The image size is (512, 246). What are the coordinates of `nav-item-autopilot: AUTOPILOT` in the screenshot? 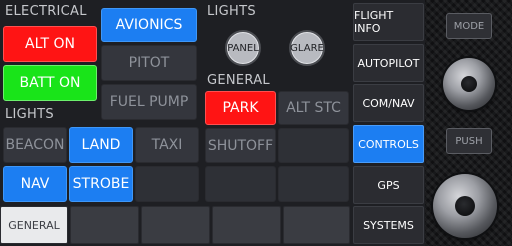 It's located at (388, 63).